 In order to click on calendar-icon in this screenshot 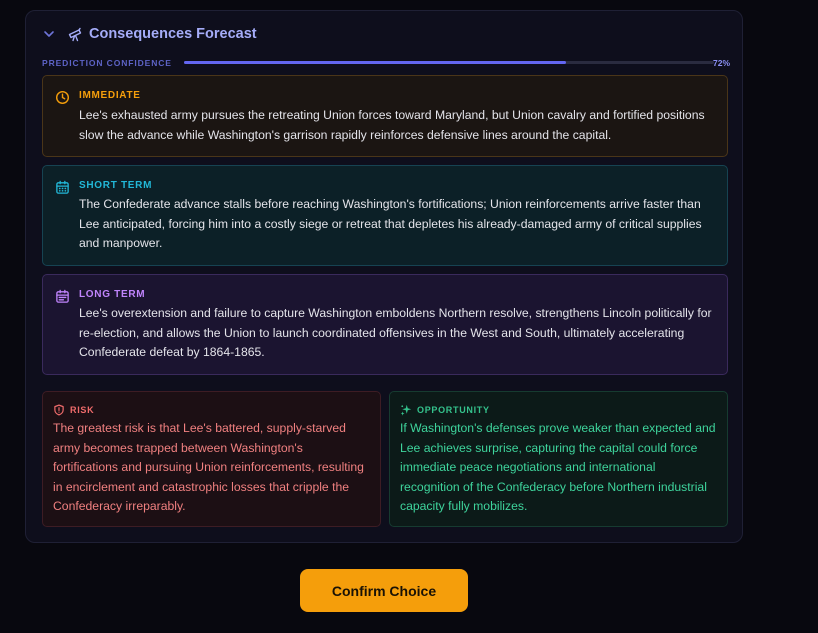, I will do `click(62, 187)`.